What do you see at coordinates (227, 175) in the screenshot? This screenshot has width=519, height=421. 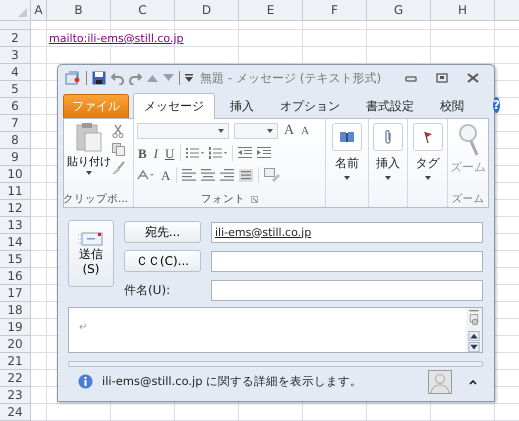 I see `align-right-icon` at bounding box center [227, 175].